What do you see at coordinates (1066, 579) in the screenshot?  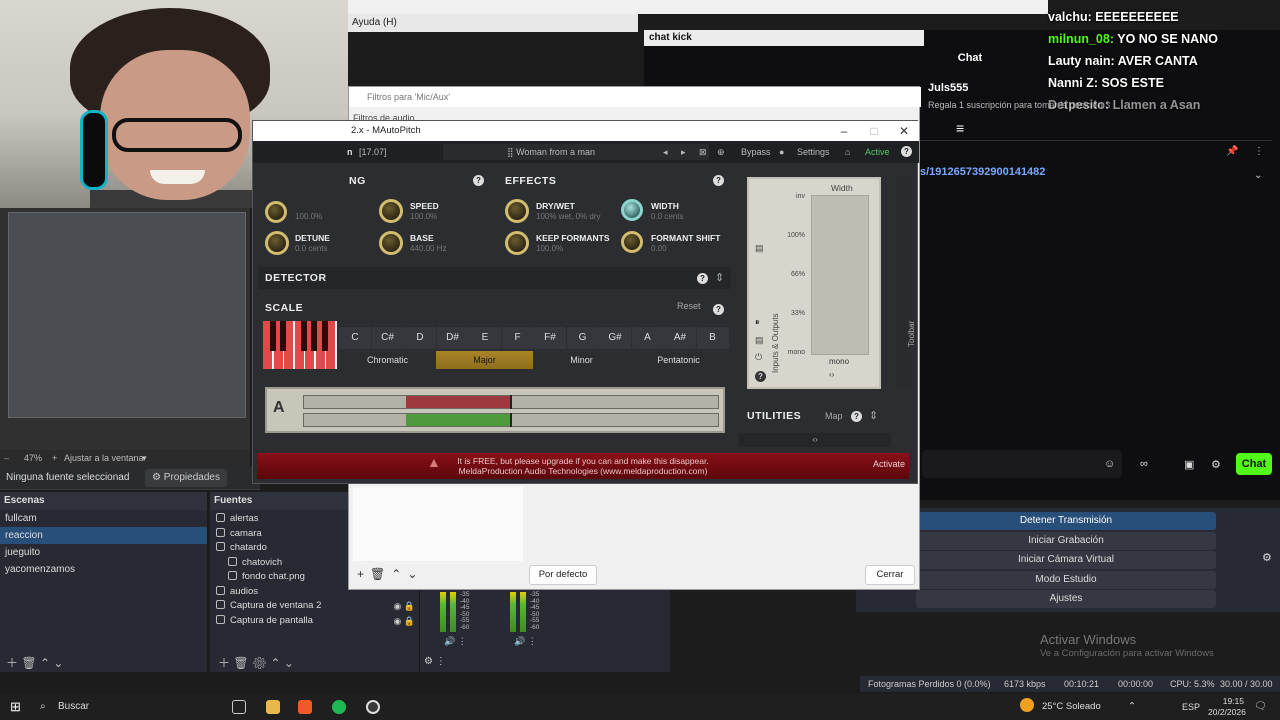 I see `control-button: Modo Estudio` at bounding box center [1066, 579].